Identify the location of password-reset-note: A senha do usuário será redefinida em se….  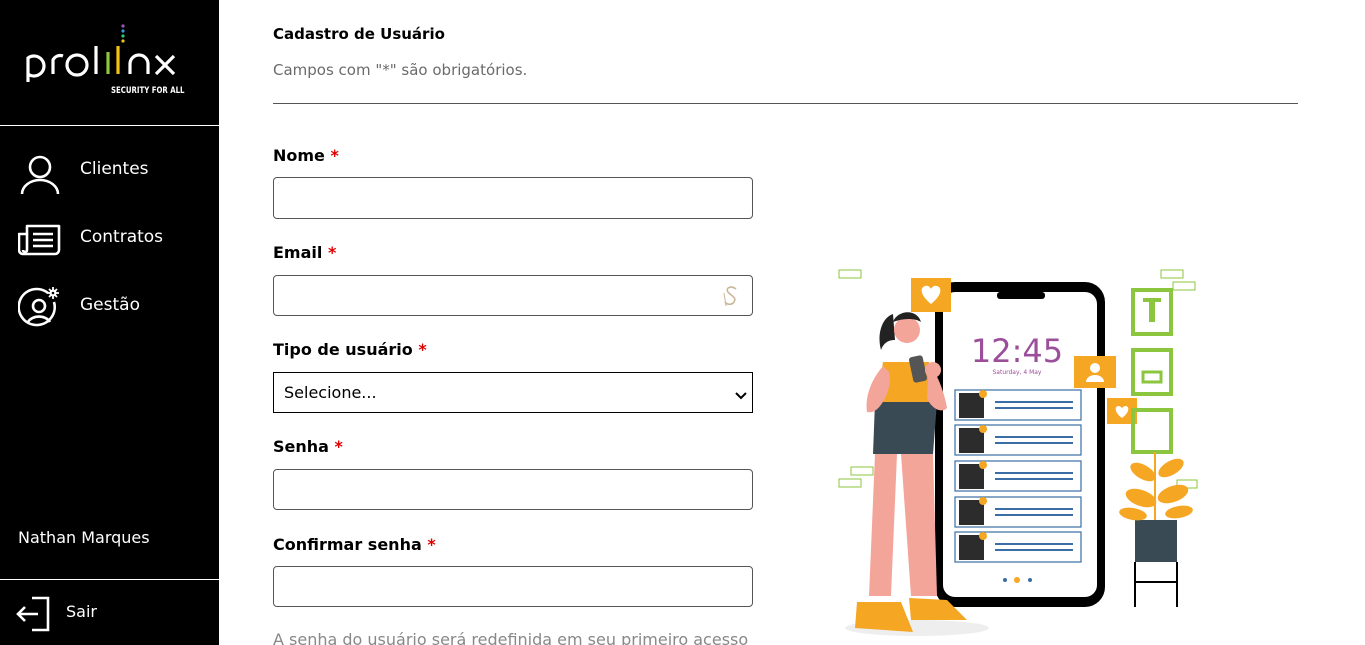
(511, 637).